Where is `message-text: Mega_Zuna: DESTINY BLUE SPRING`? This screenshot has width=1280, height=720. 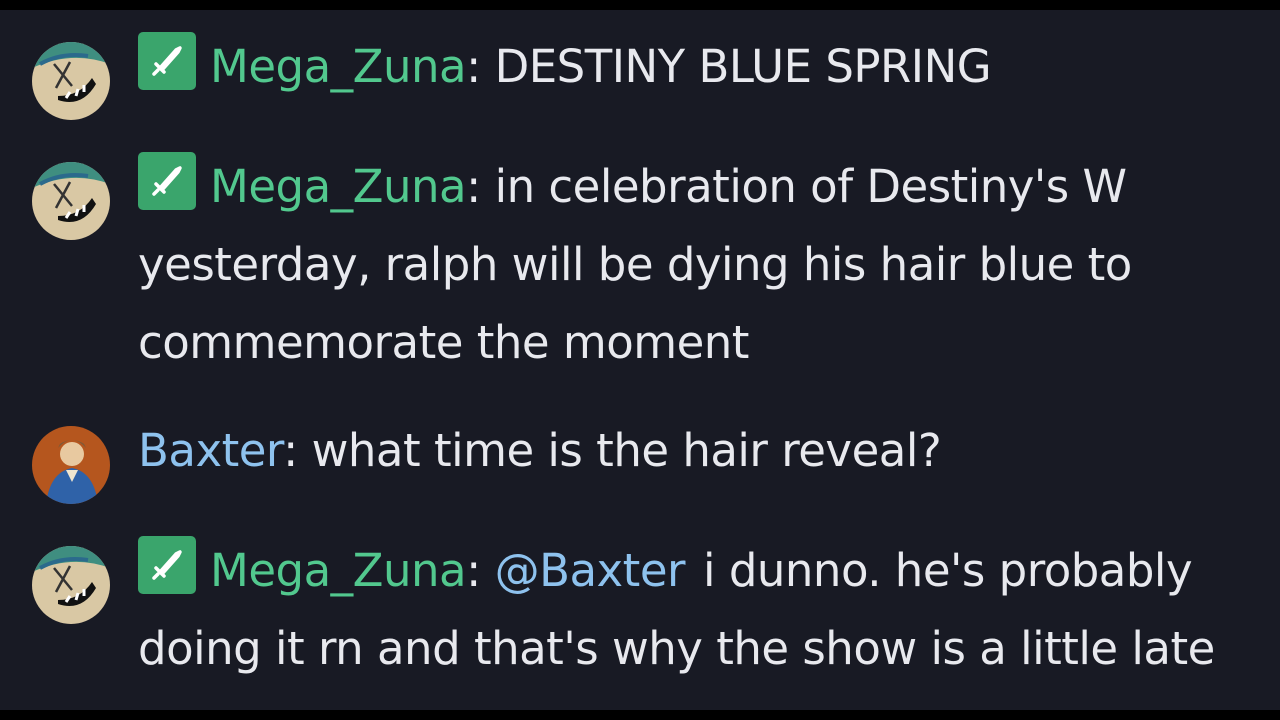
message-text: Mega_Zuna: DESTINY BLUE SPRING is located at coordinates (688, 67).